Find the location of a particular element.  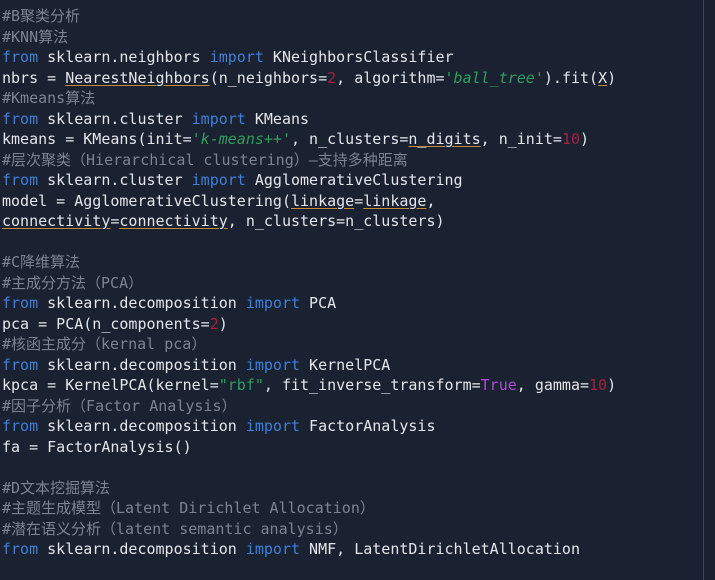

code-token-str2: "rbf" is located at coordinates (241, 385).